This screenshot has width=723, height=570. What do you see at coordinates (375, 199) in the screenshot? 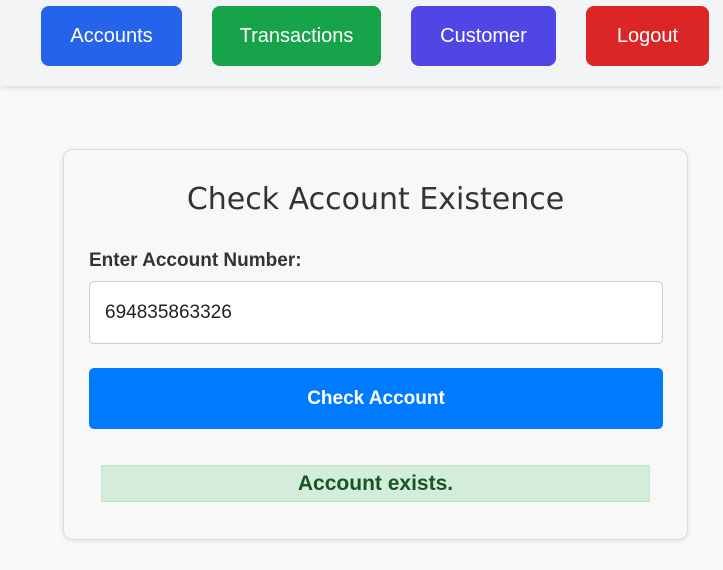
I see `page-title: Check Account Existence` at bounding box center [375, 199].